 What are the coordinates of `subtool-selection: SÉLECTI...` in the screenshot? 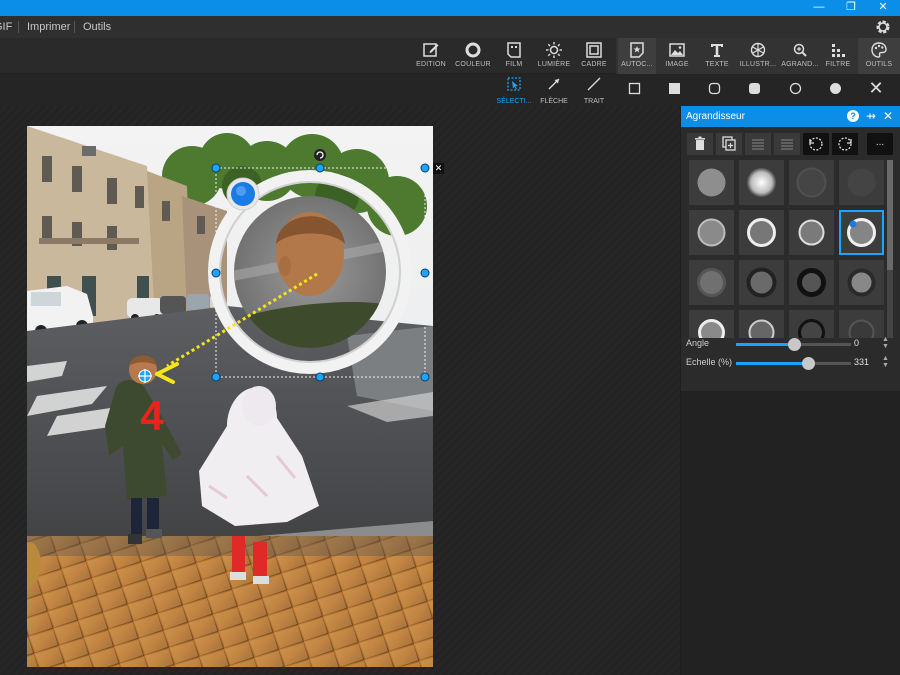 It's located at (514, 91).